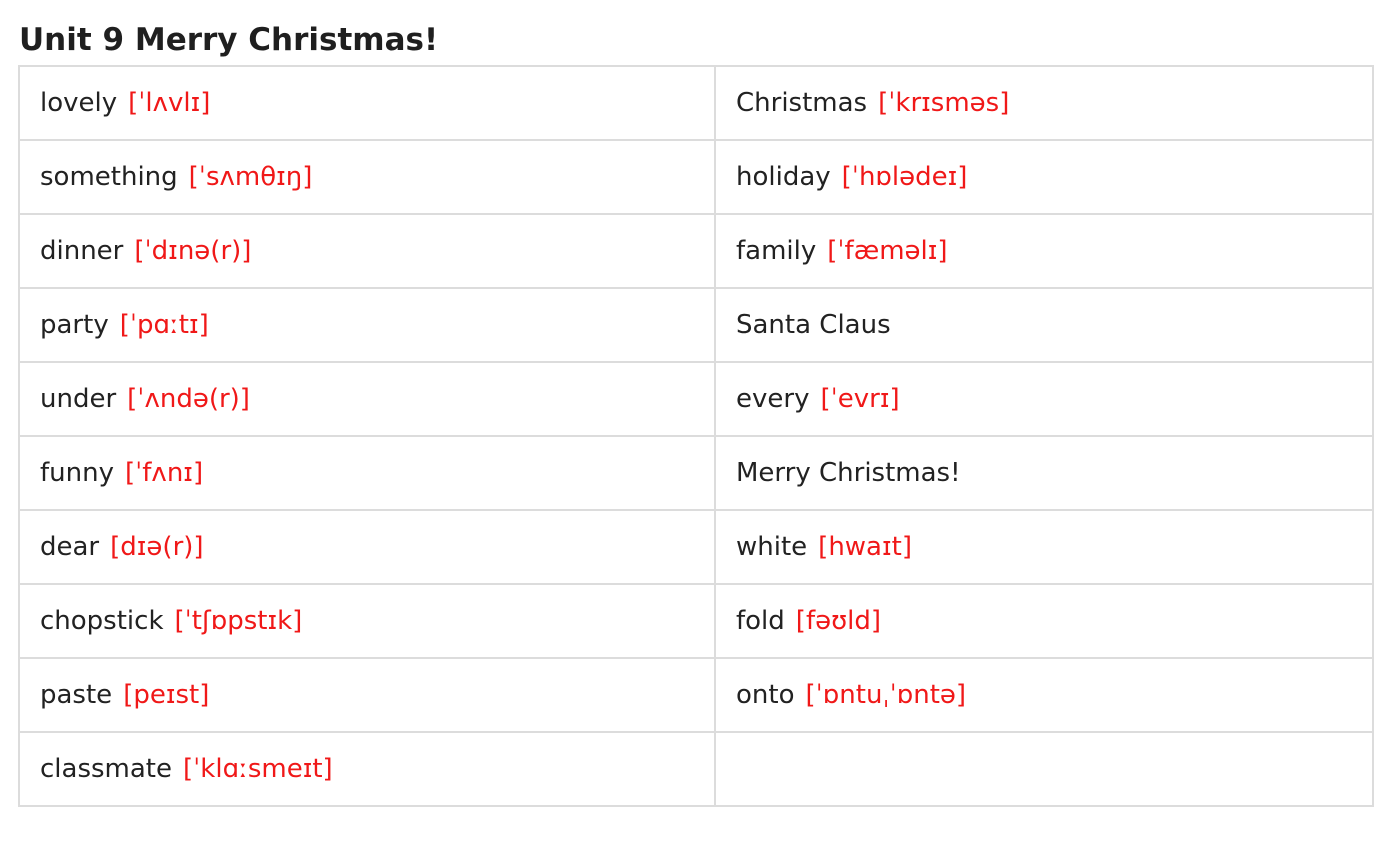  I want to click on vocab-cell: paste [peɪst], so click(367, 695).